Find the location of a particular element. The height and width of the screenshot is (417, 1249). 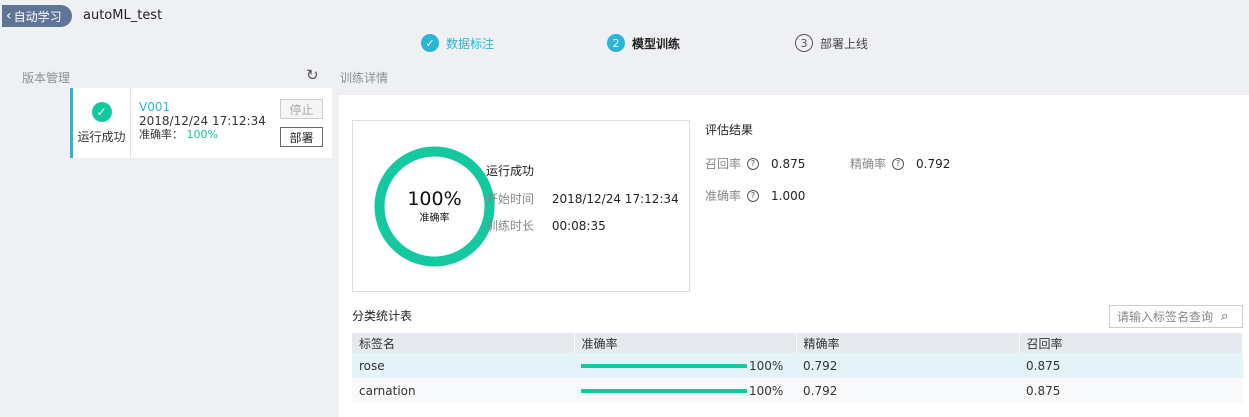

stop-button: 停止 is located at coordinates (301, 109).